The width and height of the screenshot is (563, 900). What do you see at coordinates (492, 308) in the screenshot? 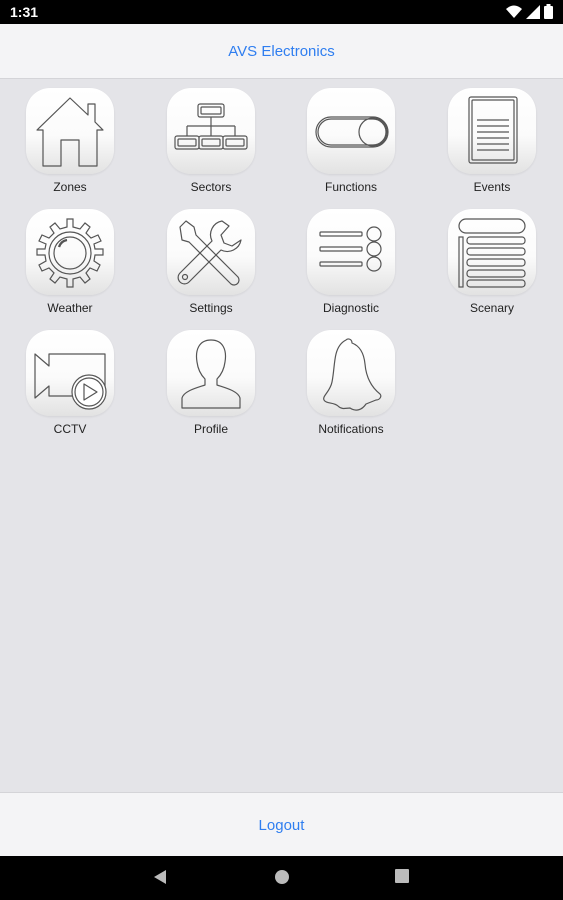
I see `tile-label: Scenary` at bounding box center [492, 308].